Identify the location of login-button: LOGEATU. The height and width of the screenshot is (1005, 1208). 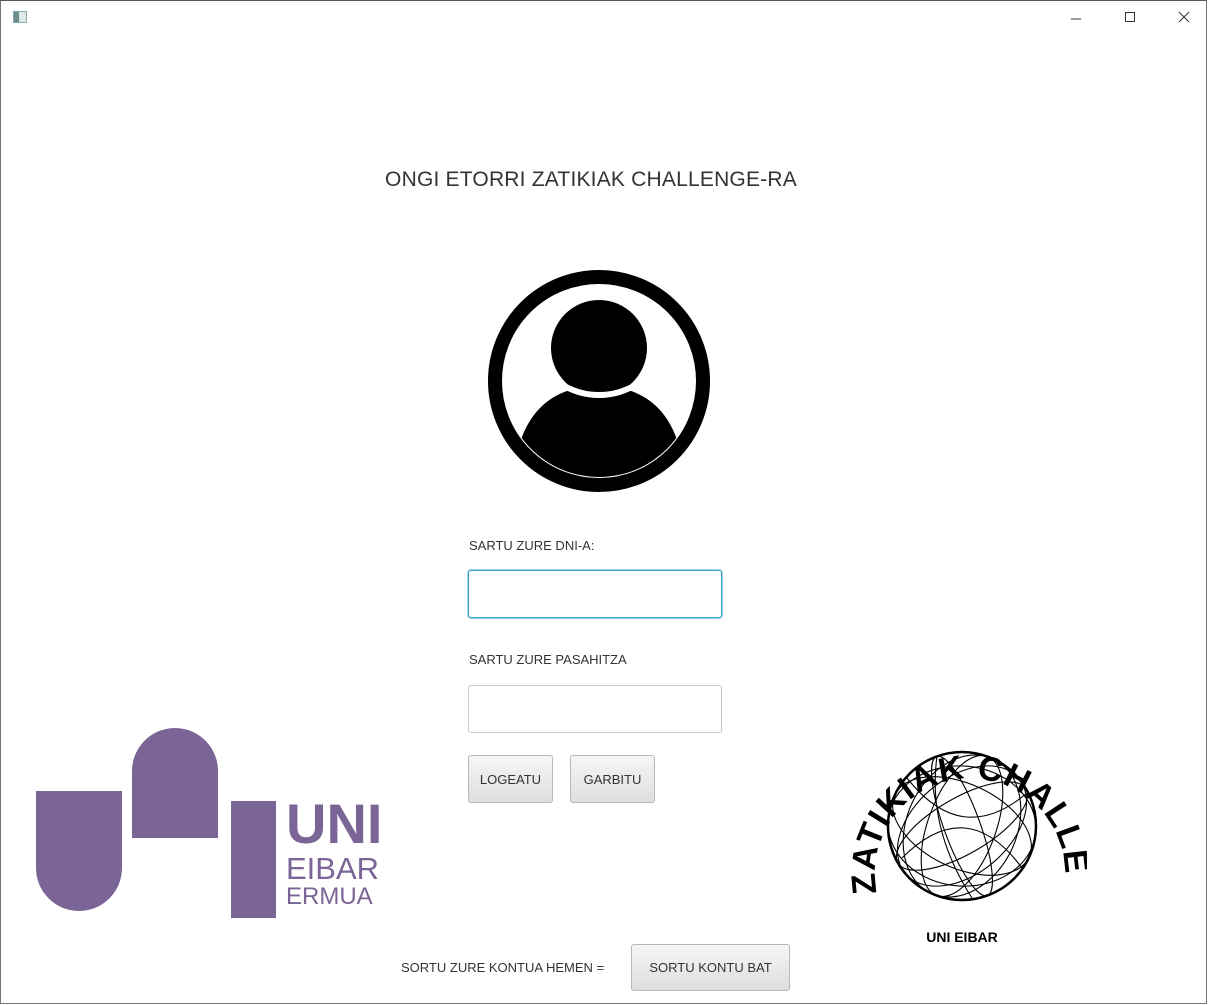
(510, 779).